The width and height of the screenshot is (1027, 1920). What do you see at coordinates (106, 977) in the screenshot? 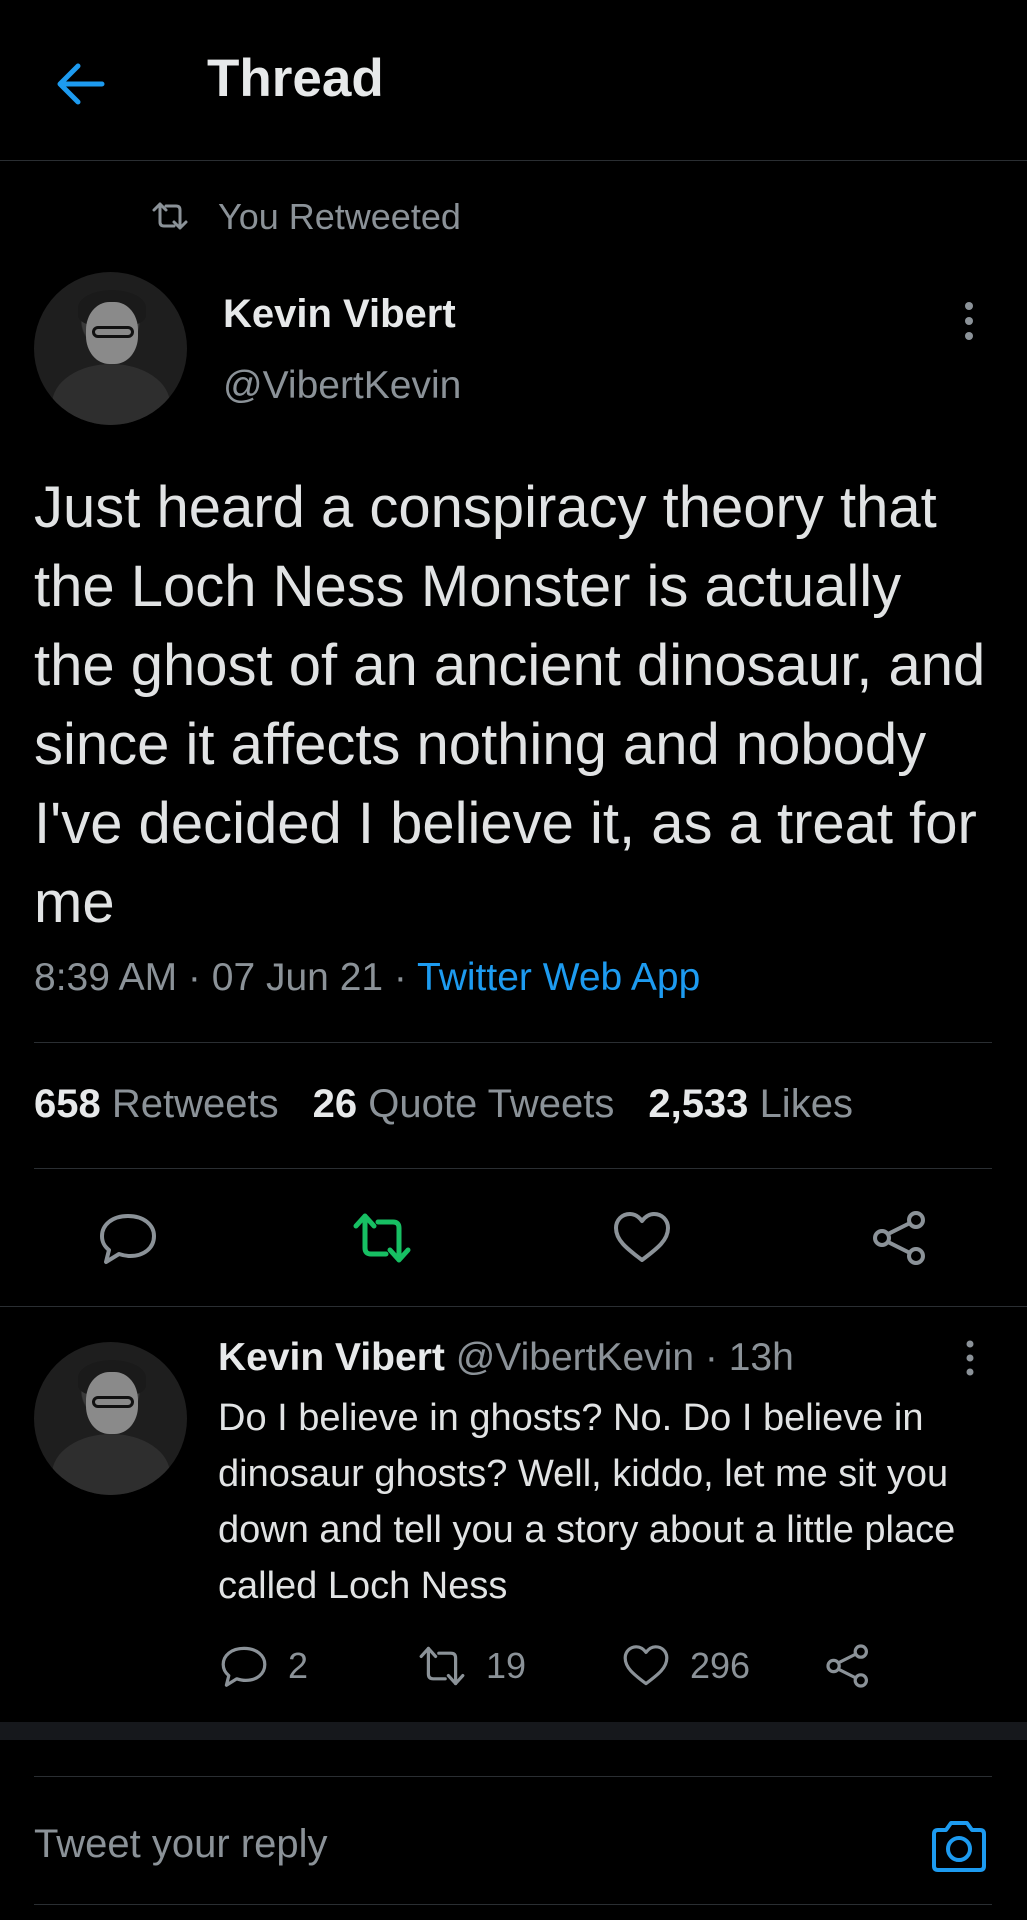
I see `tweet-time: 8:39 AM` at bounding box center [106, 977].